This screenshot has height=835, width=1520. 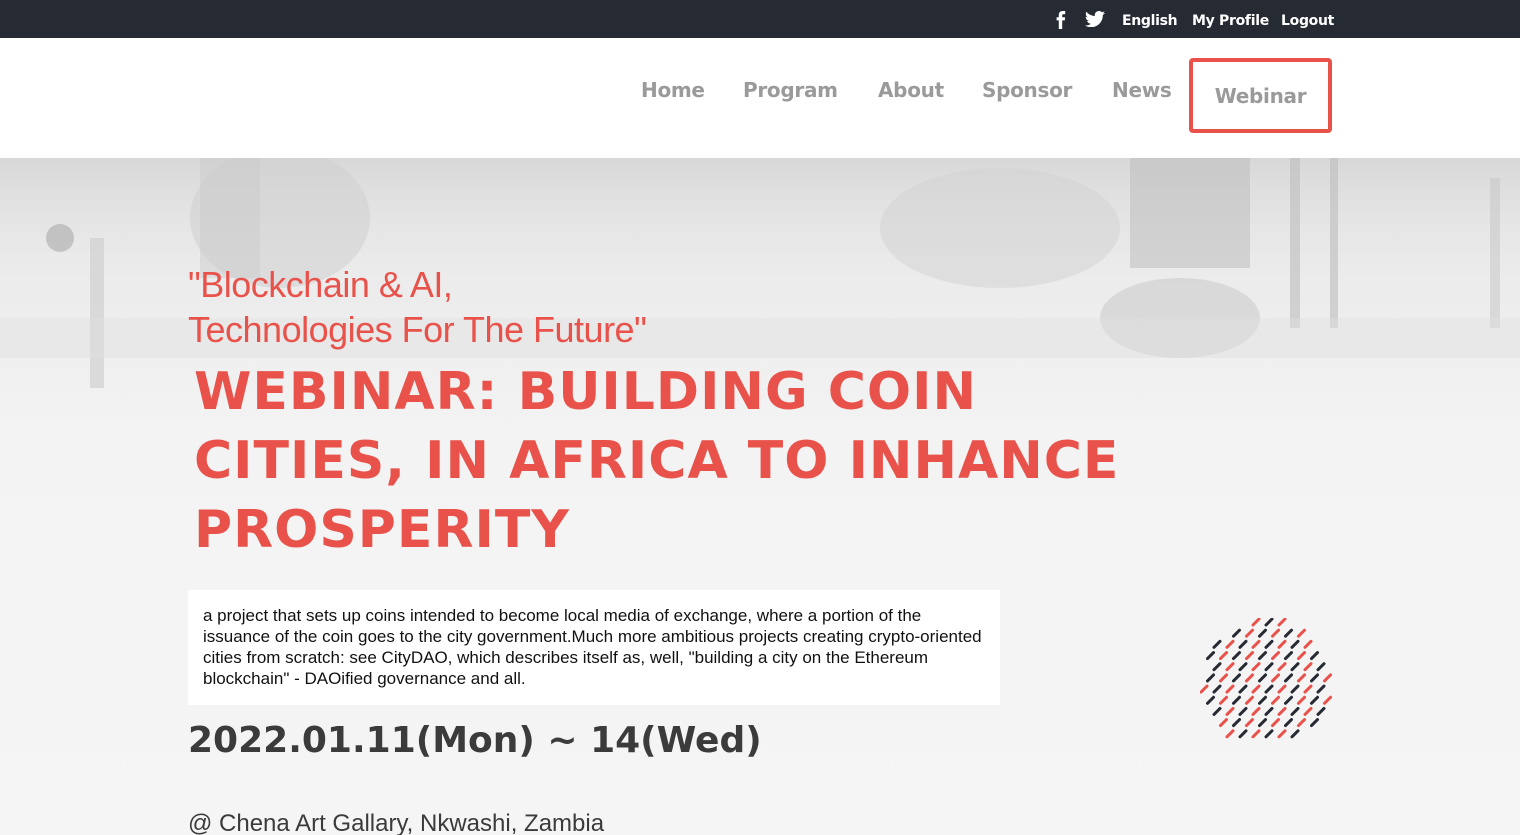 What do you see at coordinates (760, 19) in the screenshot?
I see `top-bar: English My Profile Logout` at bounding box center [760, 19].